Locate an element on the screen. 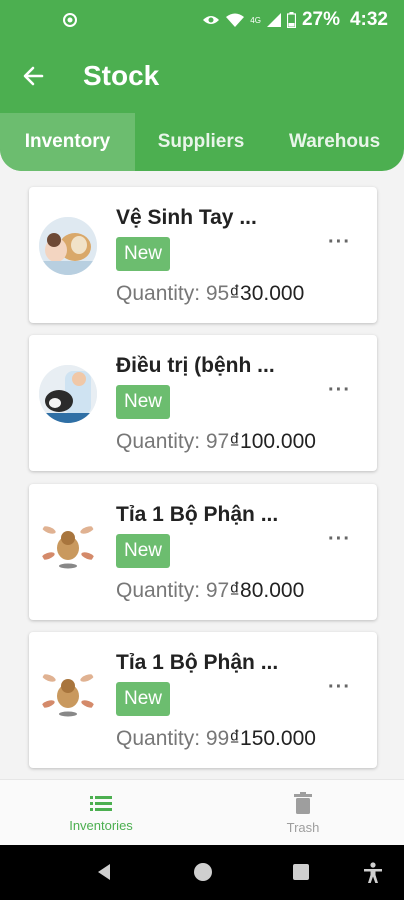  item-price: ₫150.000 is located at coordinates (272, 738).